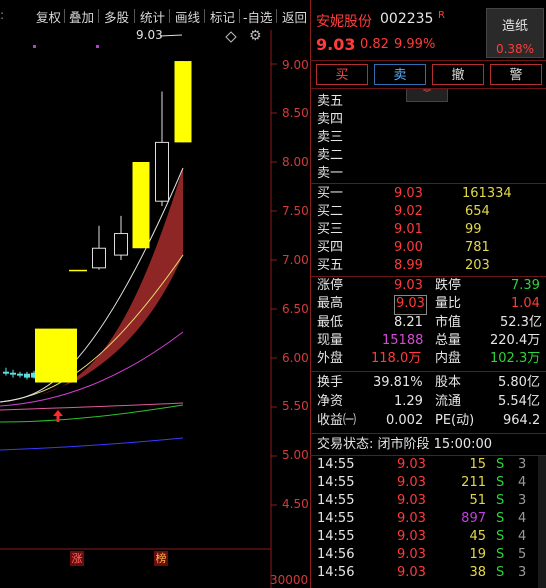 The height and width of the screenshot is (588, 546). I want to click on high-label: 最高, so click(330, 303).